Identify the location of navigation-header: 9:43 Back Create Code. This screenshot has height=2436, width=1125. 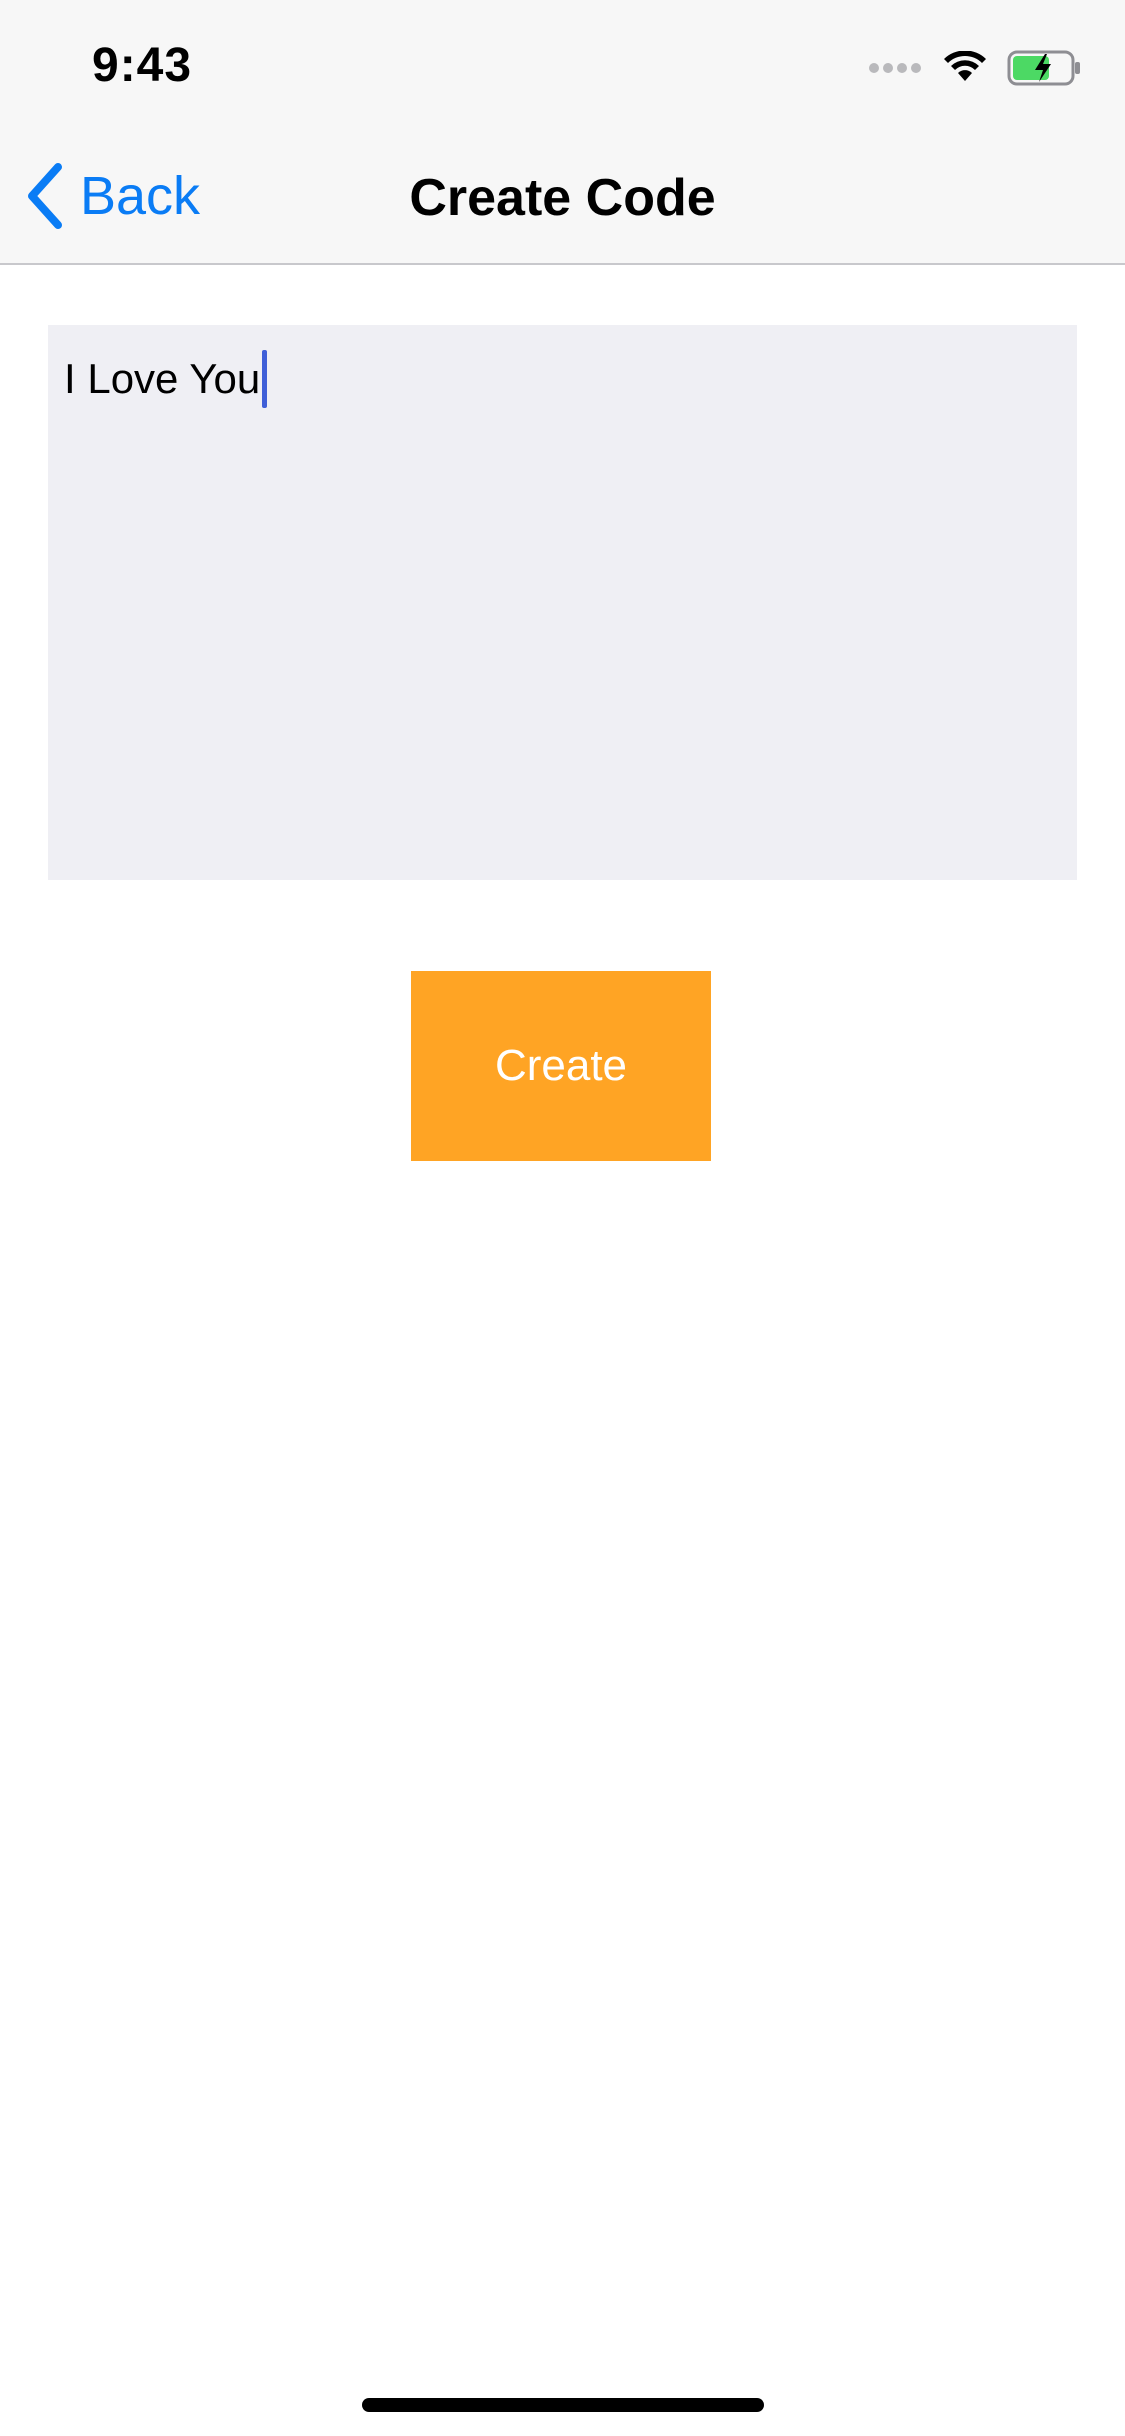
(562, 132).